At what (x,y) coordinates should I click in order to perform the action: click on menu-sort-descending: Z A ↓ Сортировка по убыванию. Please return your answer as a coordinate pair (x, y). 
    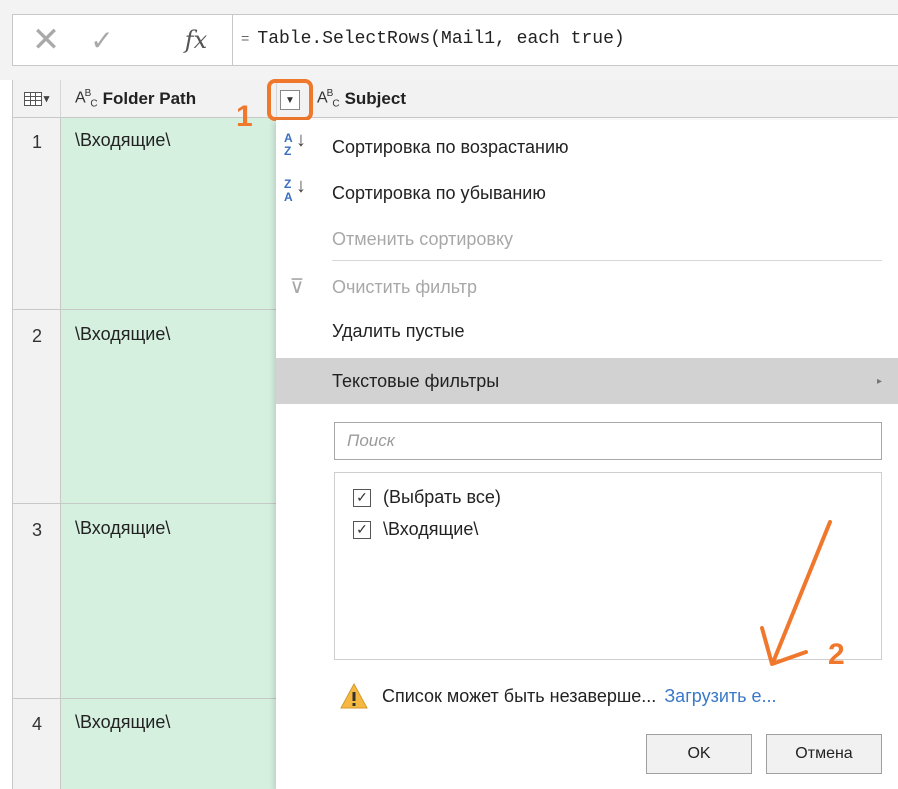
    Looking at the image, I should click on (587, 193).